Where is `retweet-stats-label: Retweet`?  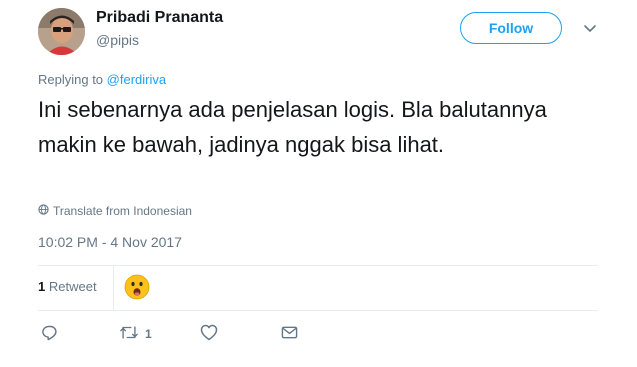 retweet-stats-label: Retweet is located at coordinates (72, 286).